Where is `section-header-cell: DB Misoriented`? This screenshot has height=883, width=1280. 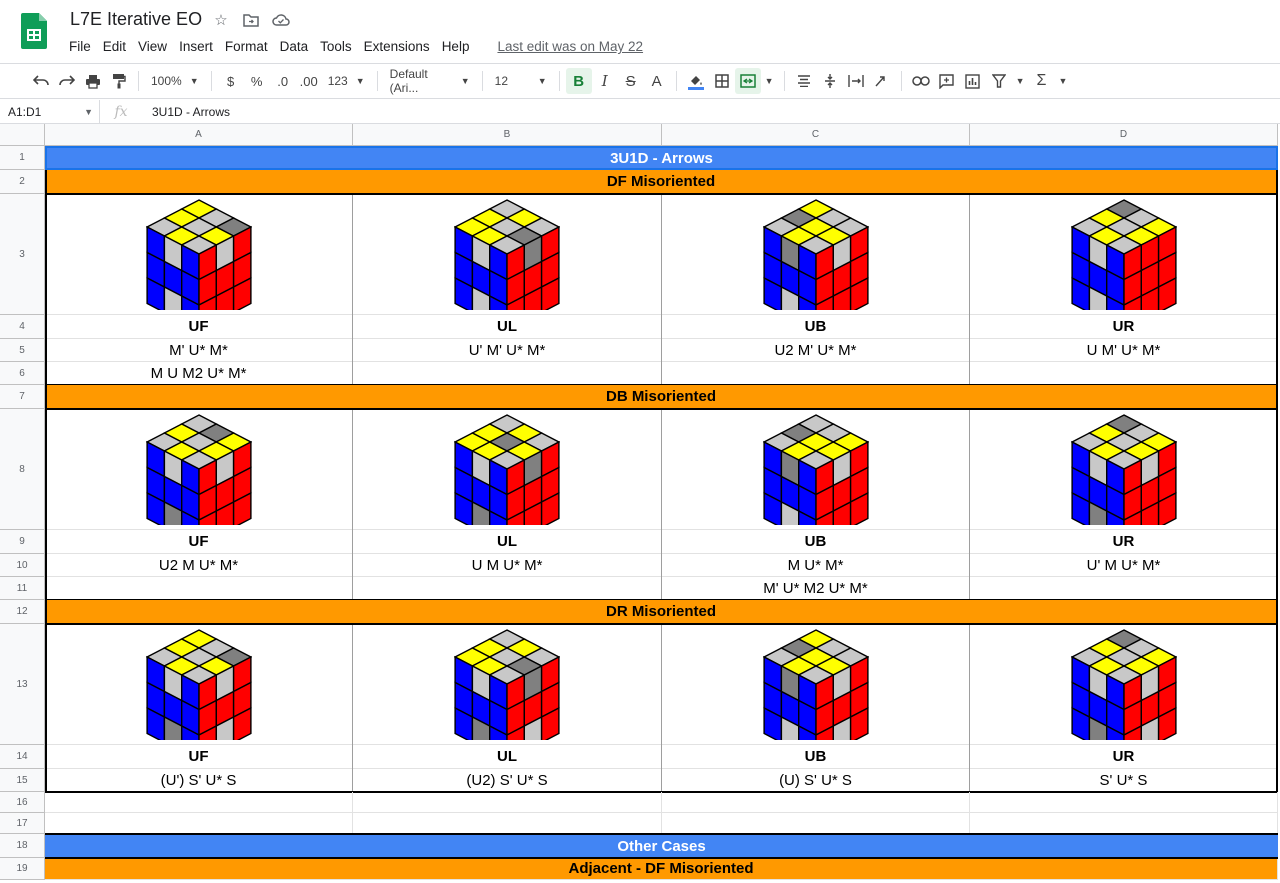 section-header-cell: DB Misoriented is located at coordinates (661, 397).